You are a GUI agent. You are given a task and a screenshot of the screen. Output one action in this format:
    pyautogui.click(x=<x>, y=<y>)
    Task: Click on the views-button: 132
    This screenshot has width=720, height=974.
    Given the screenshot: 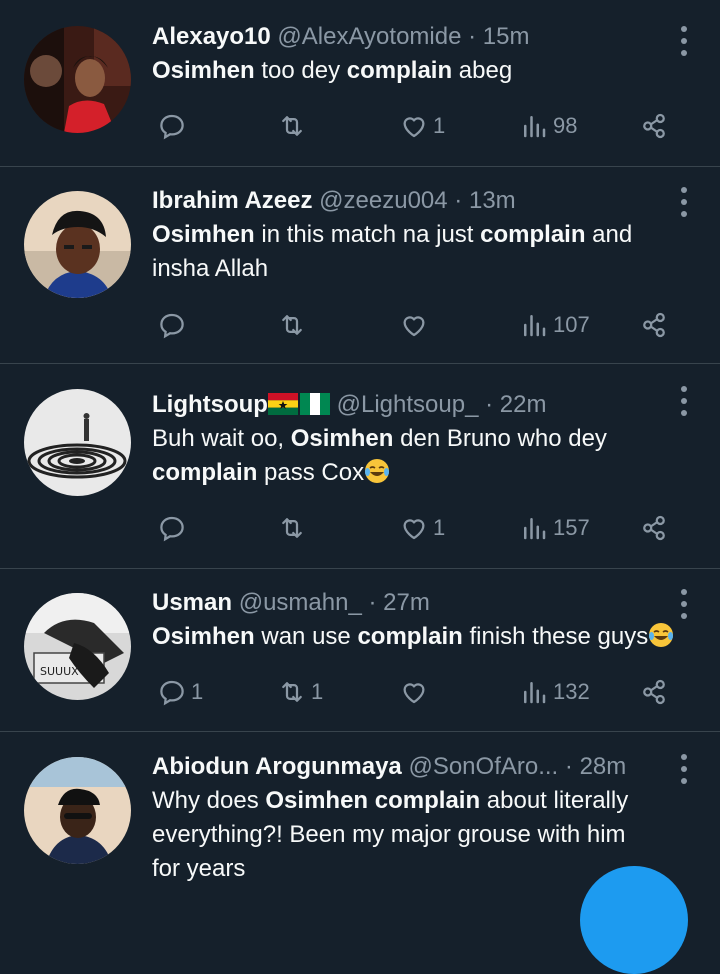 What is the action you would take?
    pyautogui.click(x=554, y=692)
    